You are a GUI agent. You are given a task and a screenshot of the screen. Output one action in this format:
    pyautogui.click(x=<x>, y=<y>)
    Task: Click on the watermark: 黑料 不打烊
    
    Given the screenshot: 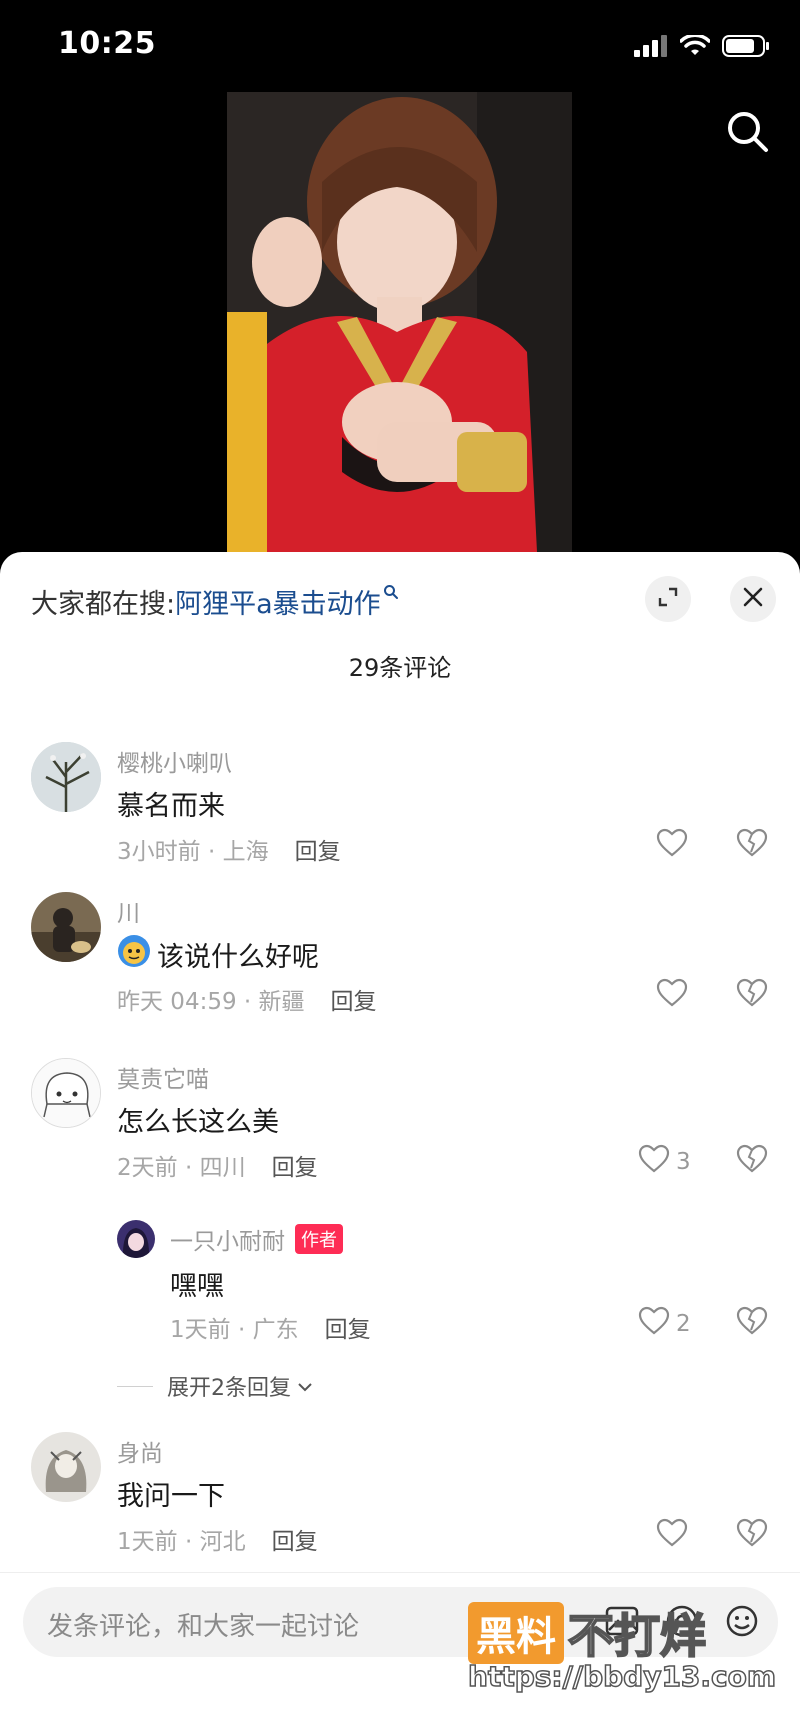 What is the action you would take?
    pyautogui.click(x=587, y=1633)
    